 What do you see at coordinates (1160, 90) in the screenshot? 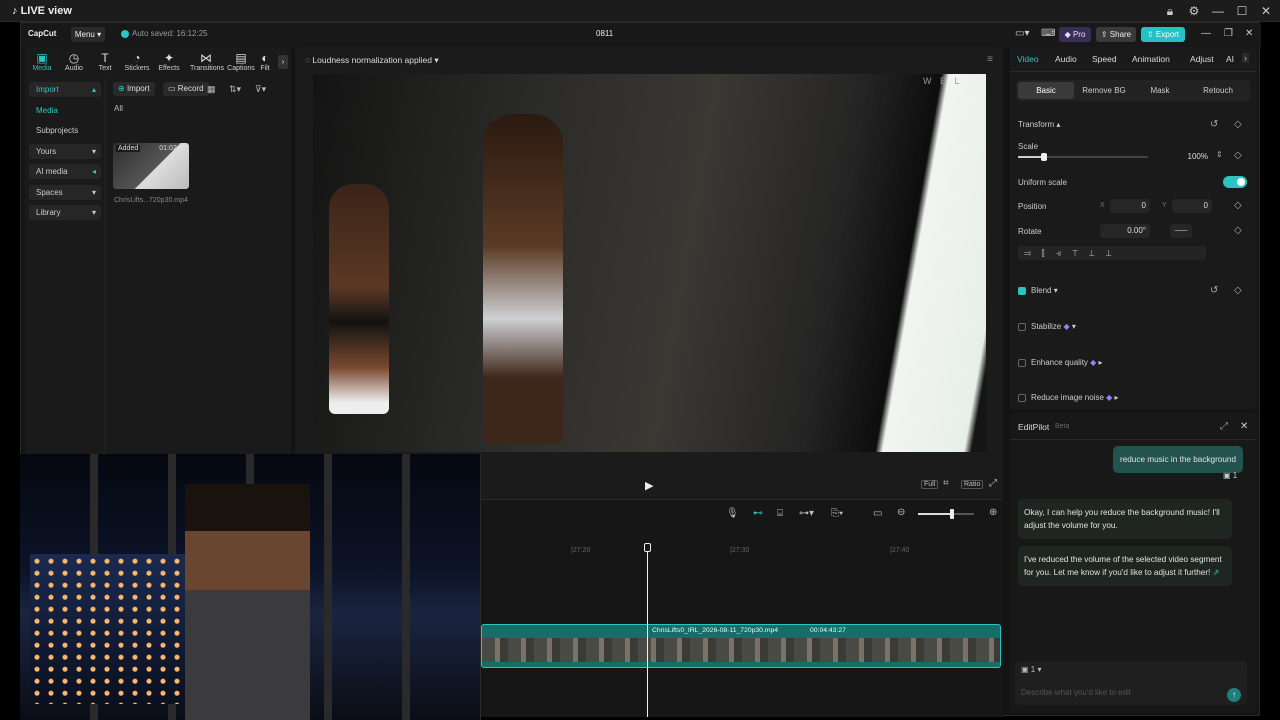
I see `subtab-mask: Mask` at bounding box center [1160, 90].